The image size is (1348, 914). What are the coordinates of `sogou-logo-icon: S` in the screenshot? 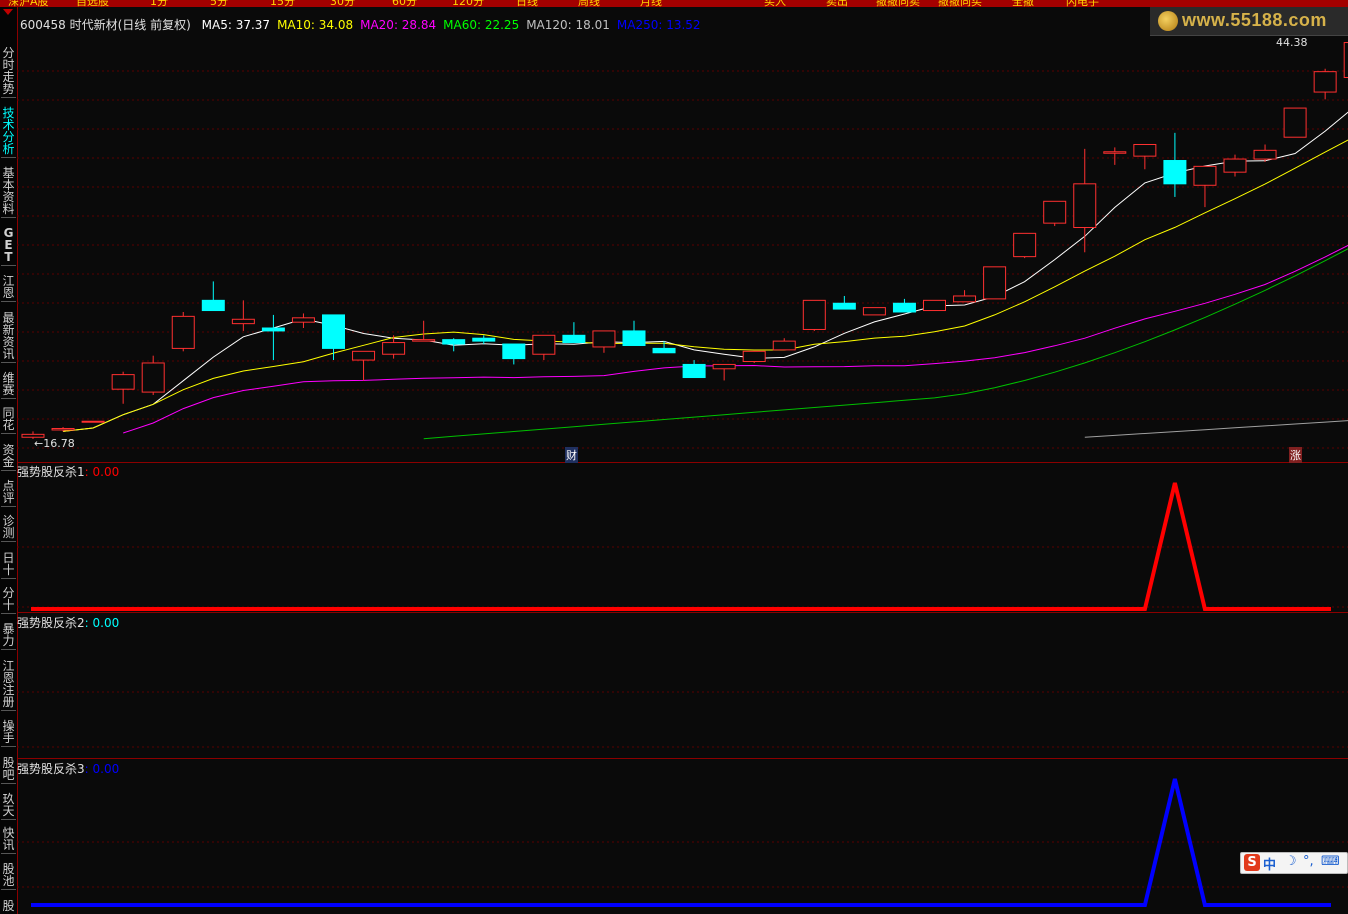 It's located at (1252, 862).